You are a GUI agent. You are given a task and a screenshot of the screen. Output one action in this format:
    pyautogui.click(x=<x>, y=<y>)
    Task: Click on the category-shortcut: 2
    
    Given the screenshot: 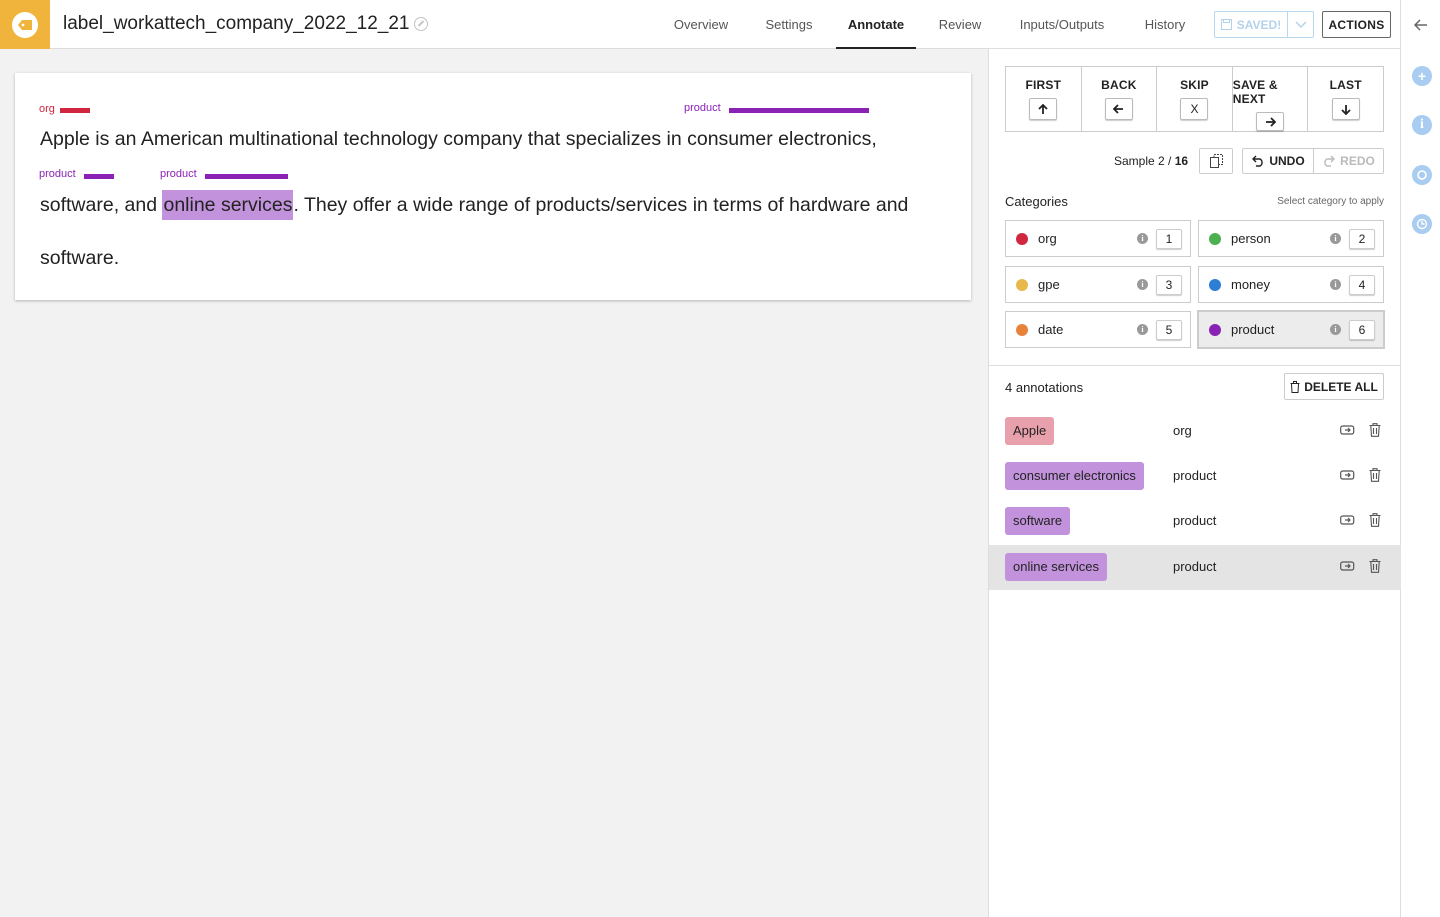 What is the action you would take?
    pyautogui.click(x=1362, y=238)
    